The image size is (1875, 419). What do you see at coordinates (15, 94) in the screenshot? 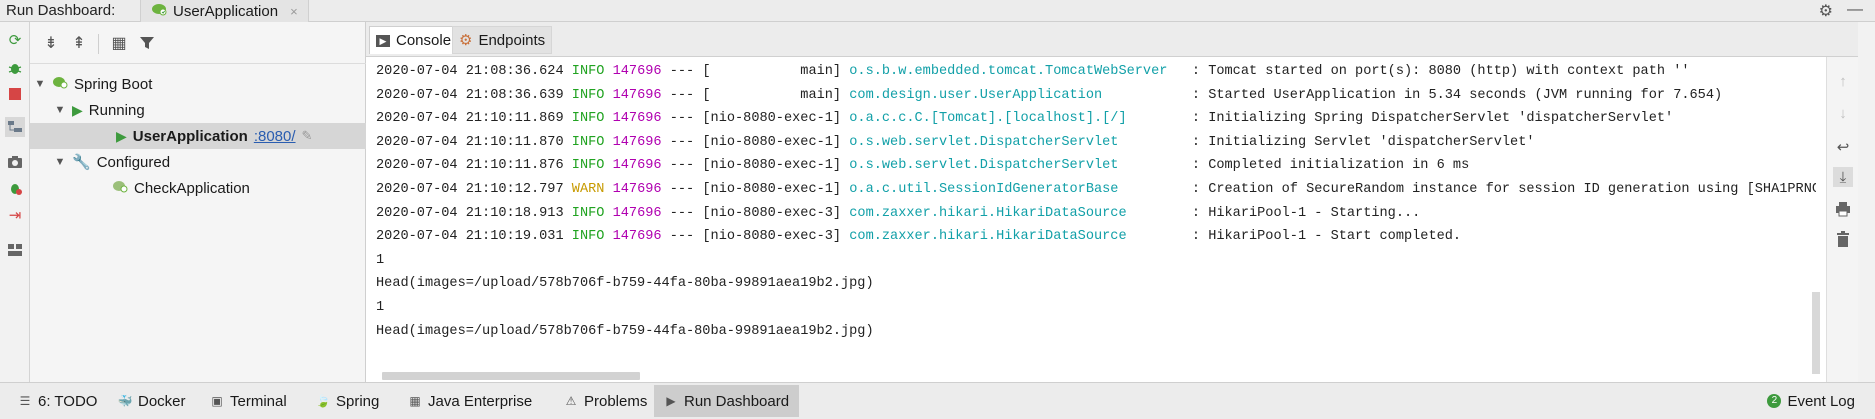
I see `stop-icon` at bounding box center [15, 94].